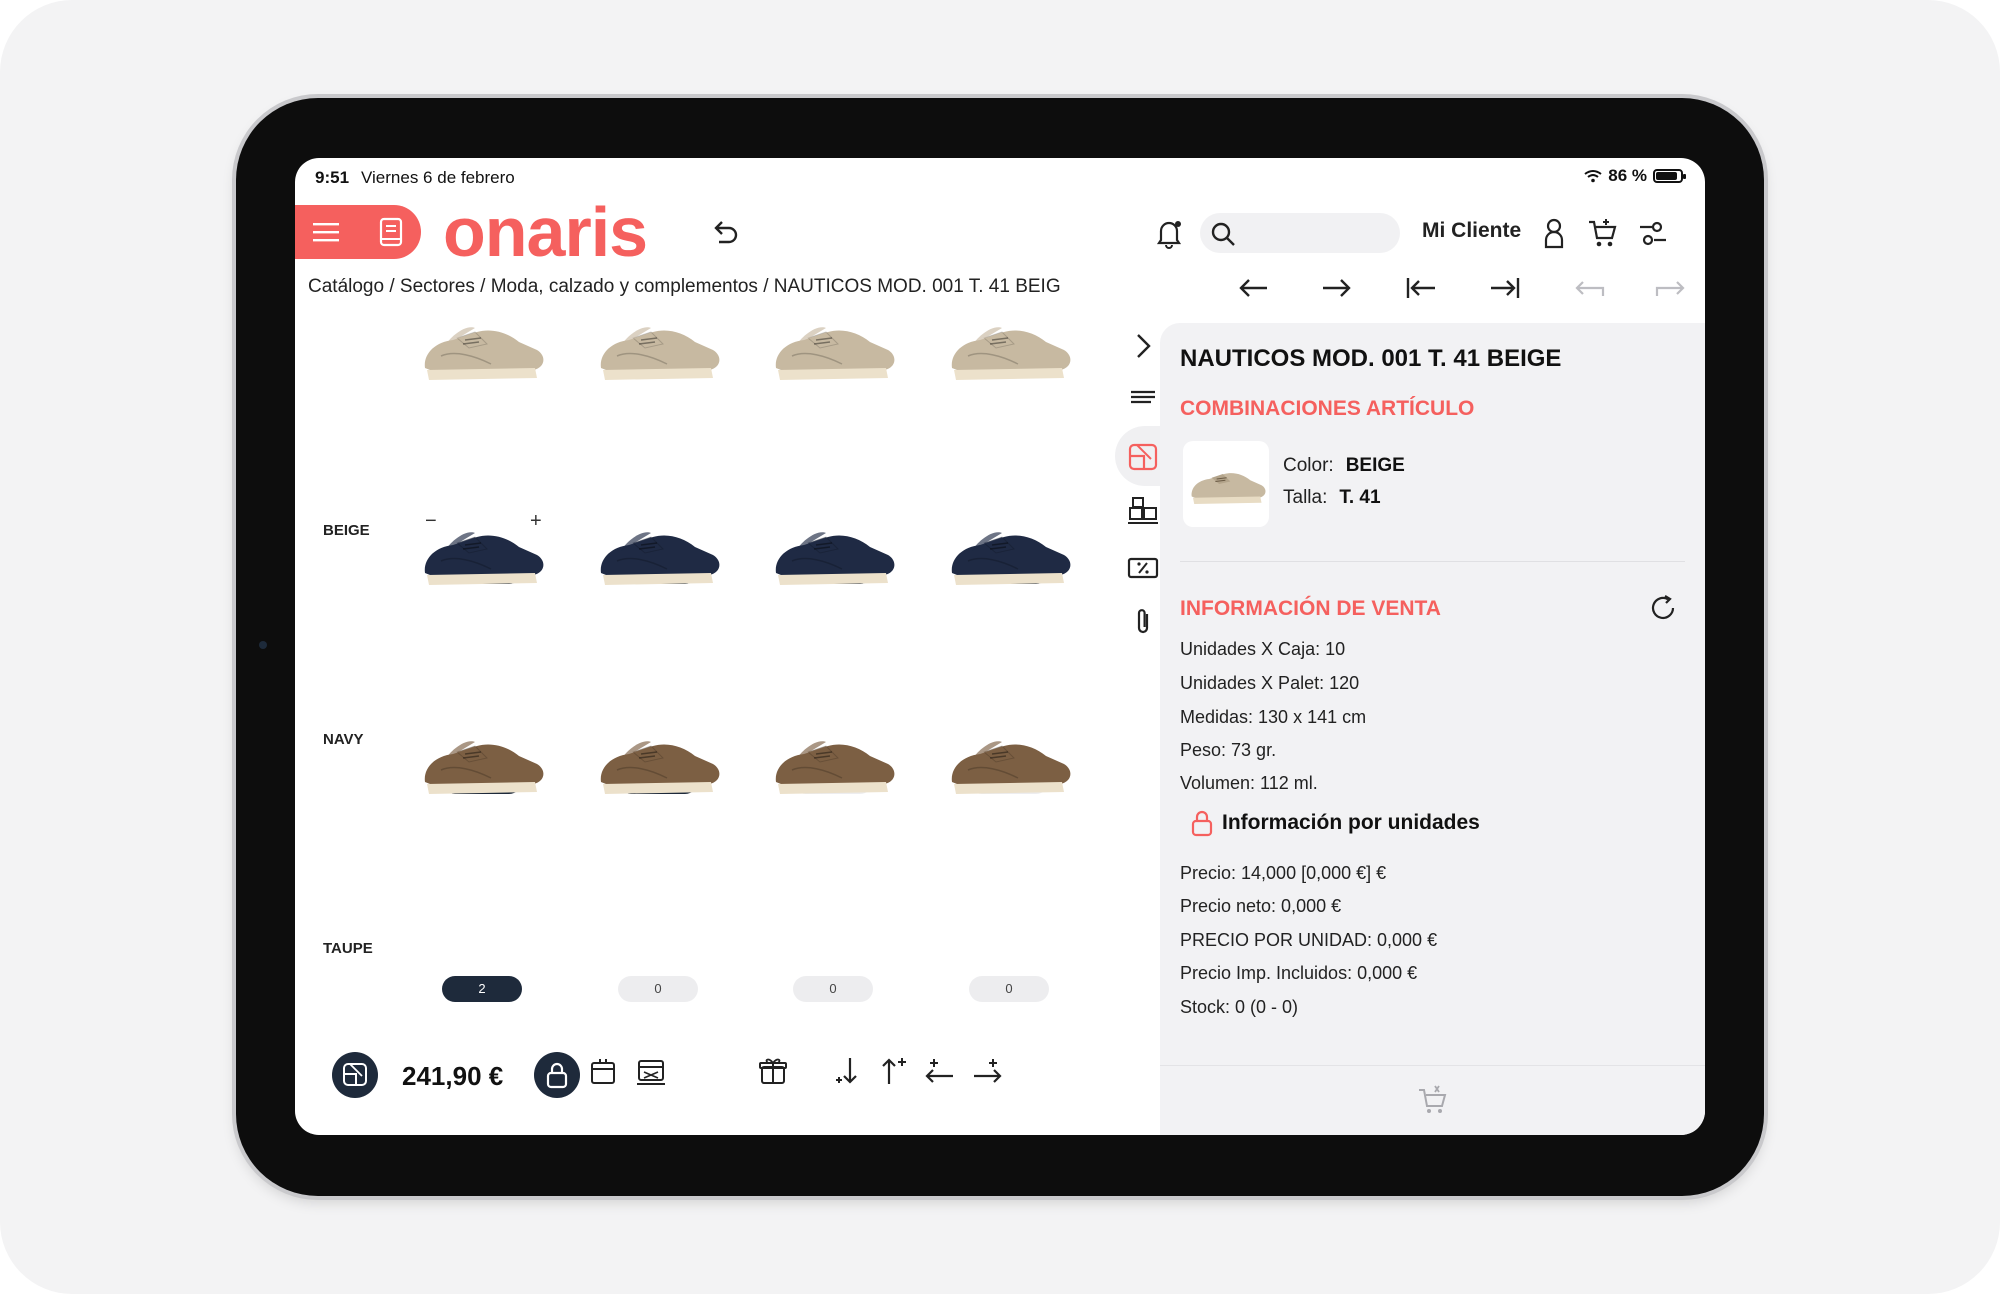 The width and height of the screenshot is (2000, 1294). Describe the element at coordinates (1143, 622) in the screenshot. I see `attachment-clip-icon` at that location.